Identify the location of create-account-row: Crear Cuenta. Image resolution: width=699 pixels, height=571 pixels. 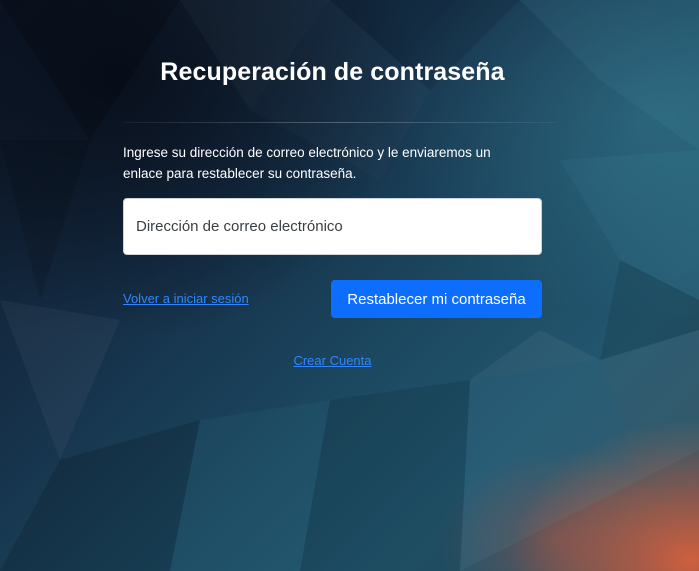
(332, 360).